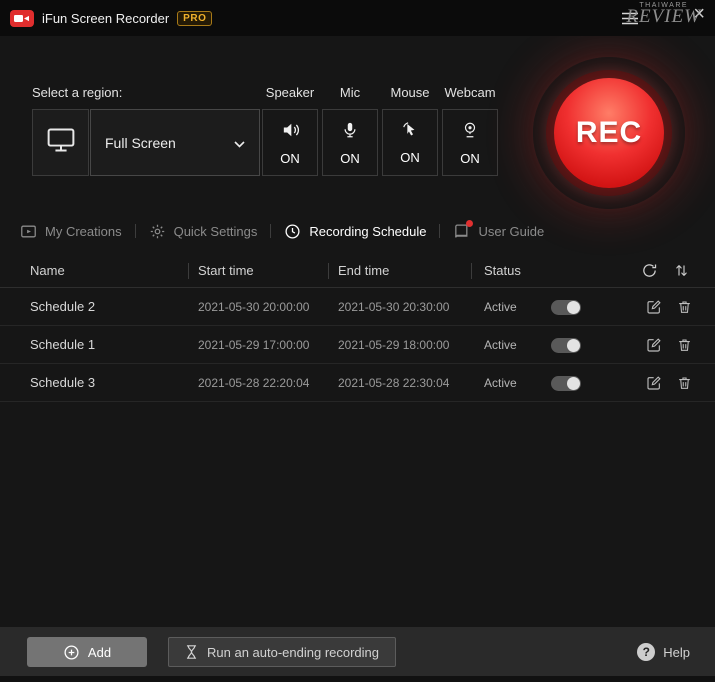 This screenshot has height=682, width=715. Describe the element at coordinates (350, 92) in the screenshot. I see `mic-column-label: Mic` at that location.